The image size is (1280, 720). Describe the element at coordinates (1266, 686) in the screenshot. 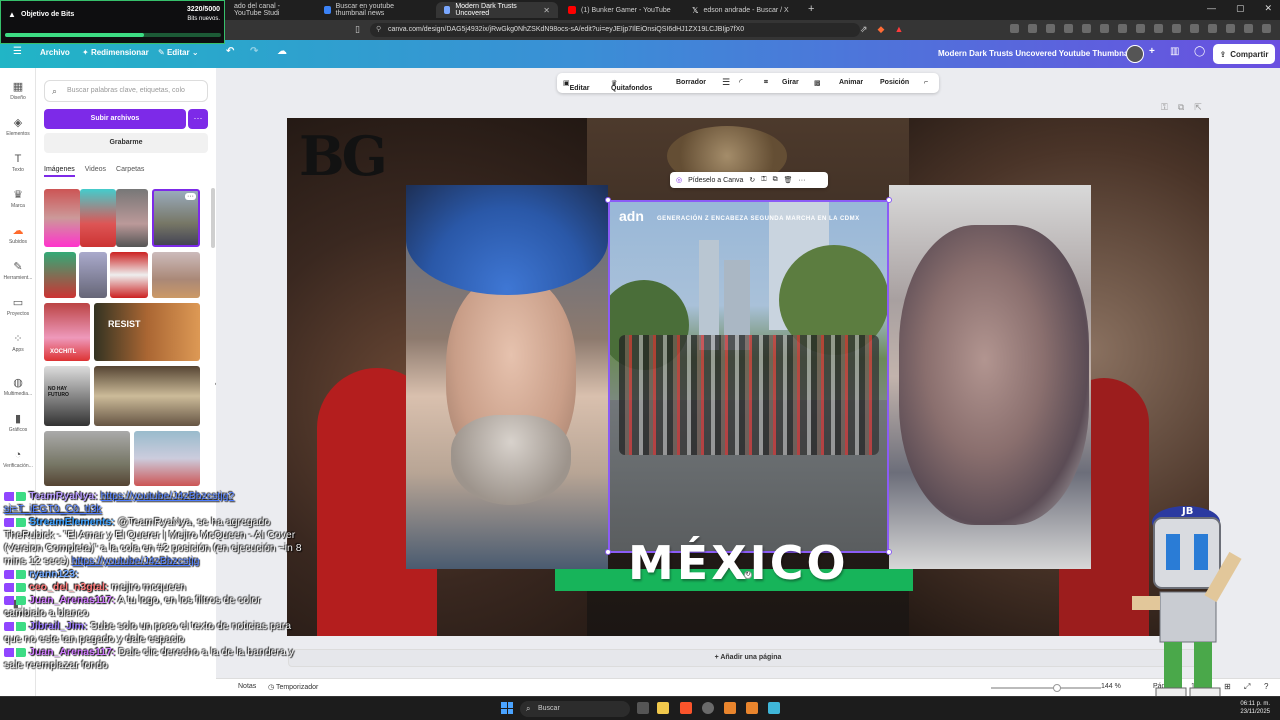

I see `help-icon: ?` at that location.